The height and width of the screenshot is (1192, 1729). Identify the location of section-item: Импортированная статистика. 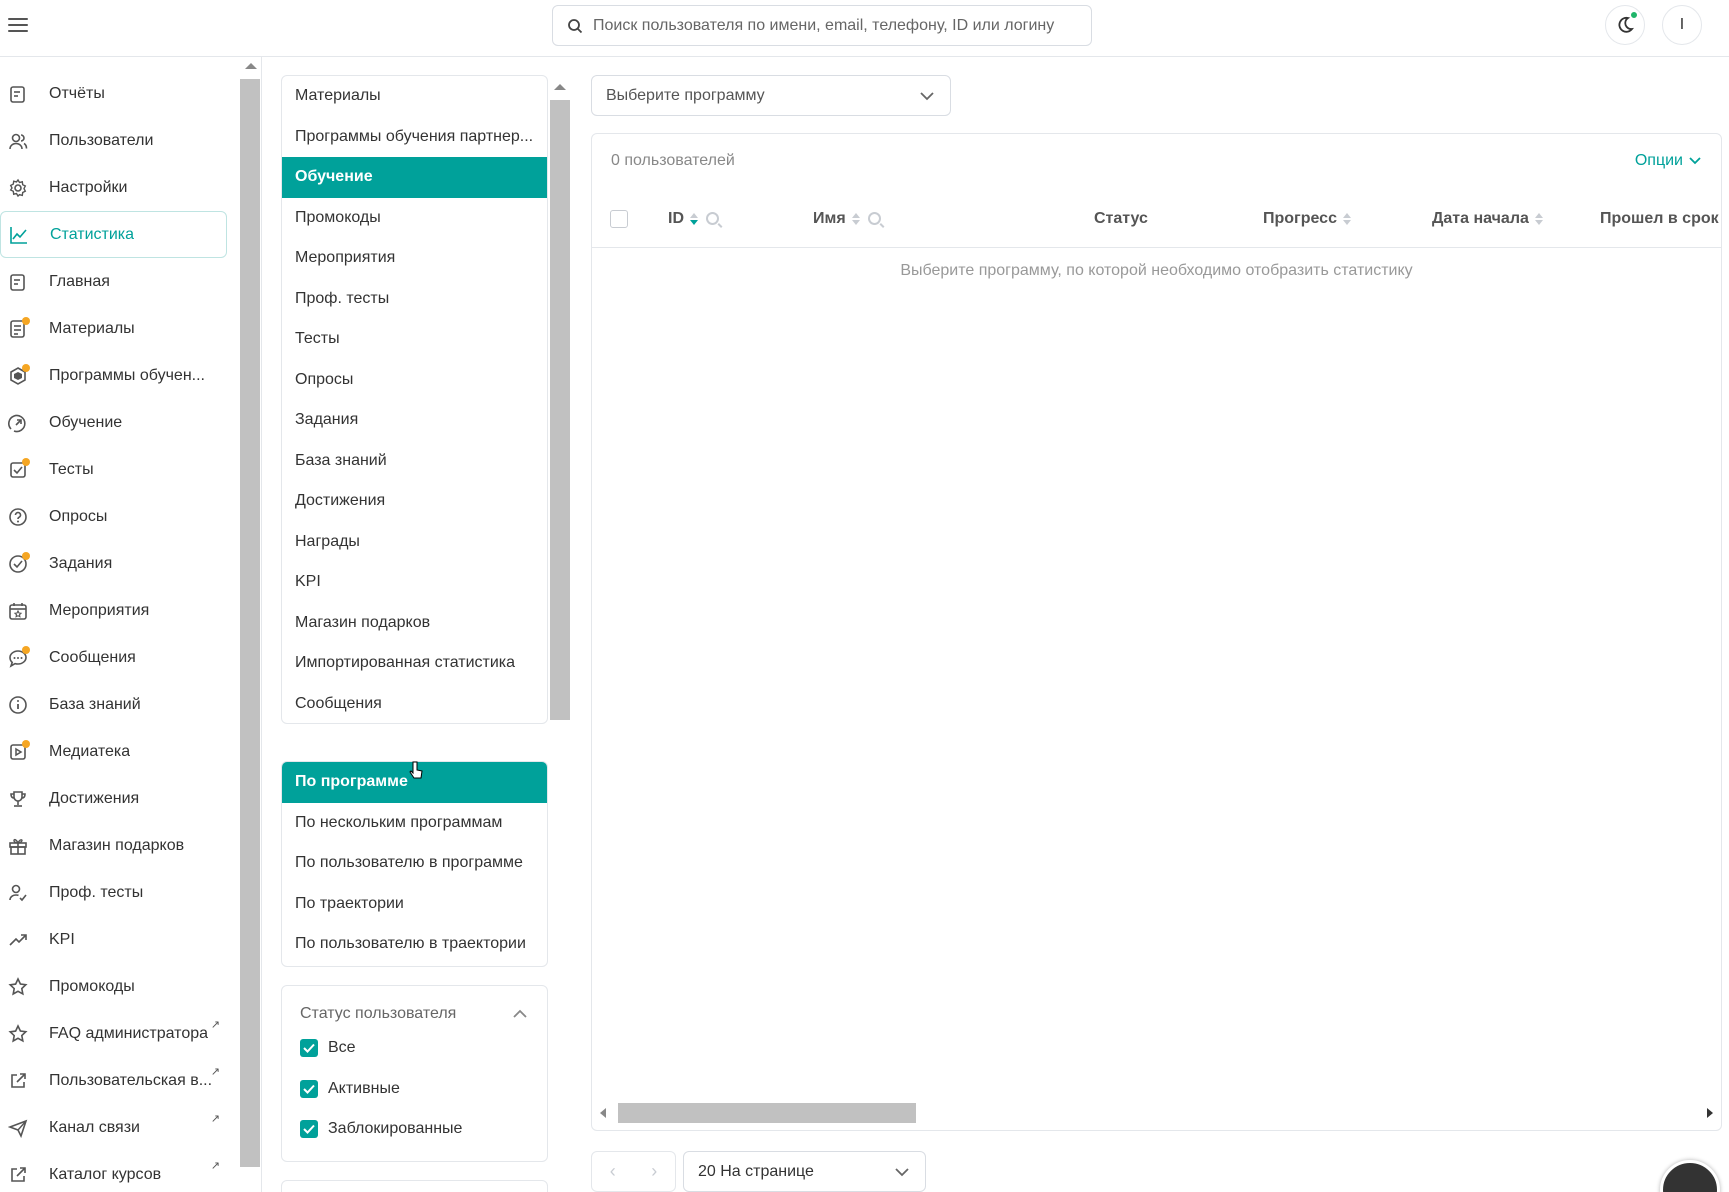
(414, 663).